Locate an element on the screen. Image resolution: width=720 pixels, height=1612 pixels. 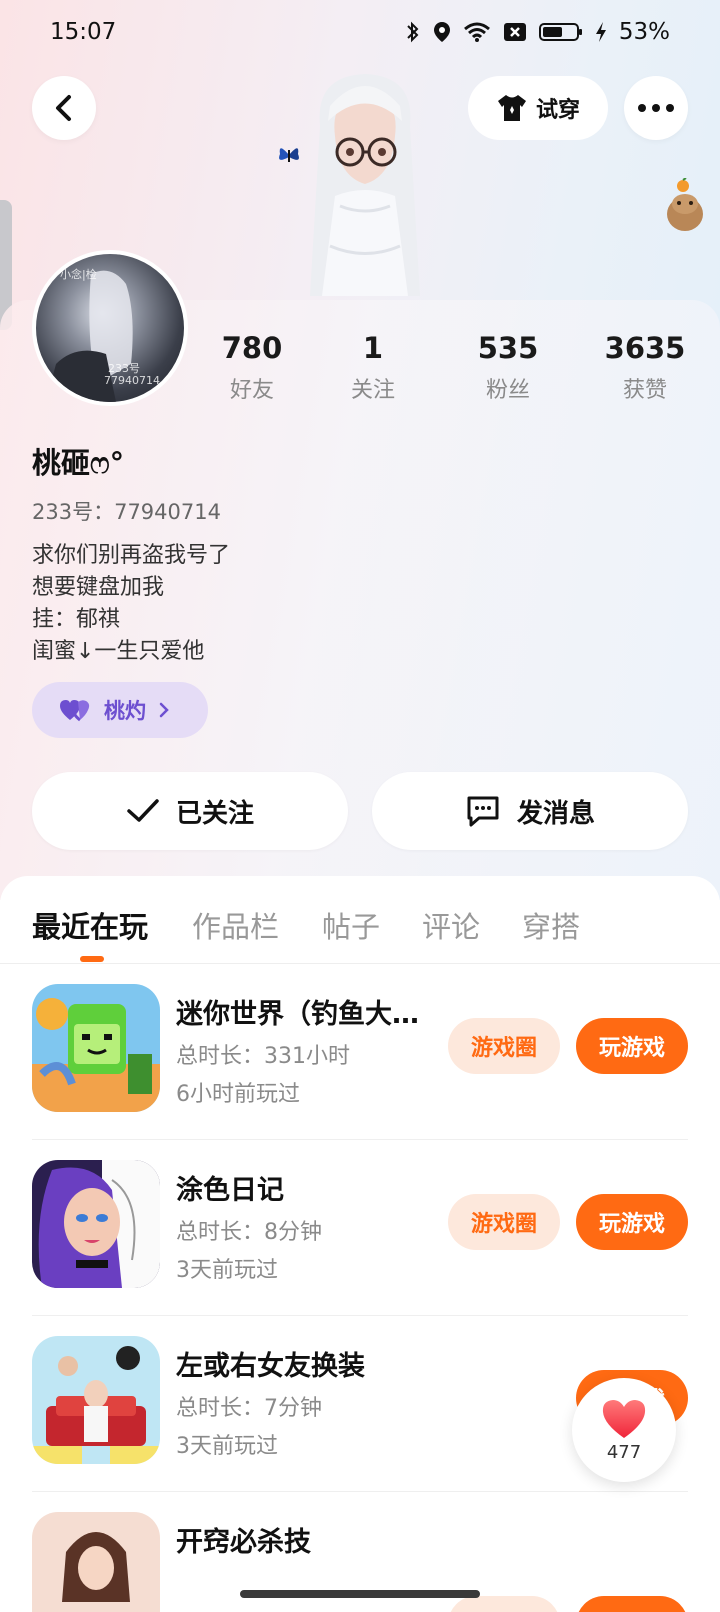
sim-off-icon is located at coordinates (514, 32).